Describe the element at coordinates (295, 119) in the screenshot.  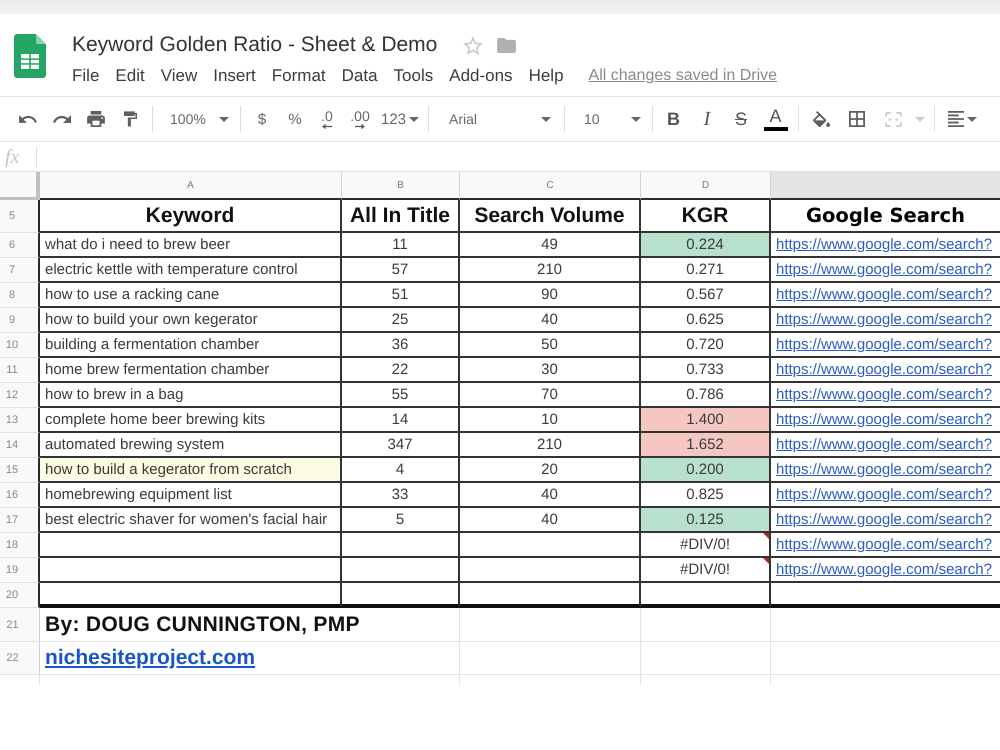
I see `percent-button: %` at that location.